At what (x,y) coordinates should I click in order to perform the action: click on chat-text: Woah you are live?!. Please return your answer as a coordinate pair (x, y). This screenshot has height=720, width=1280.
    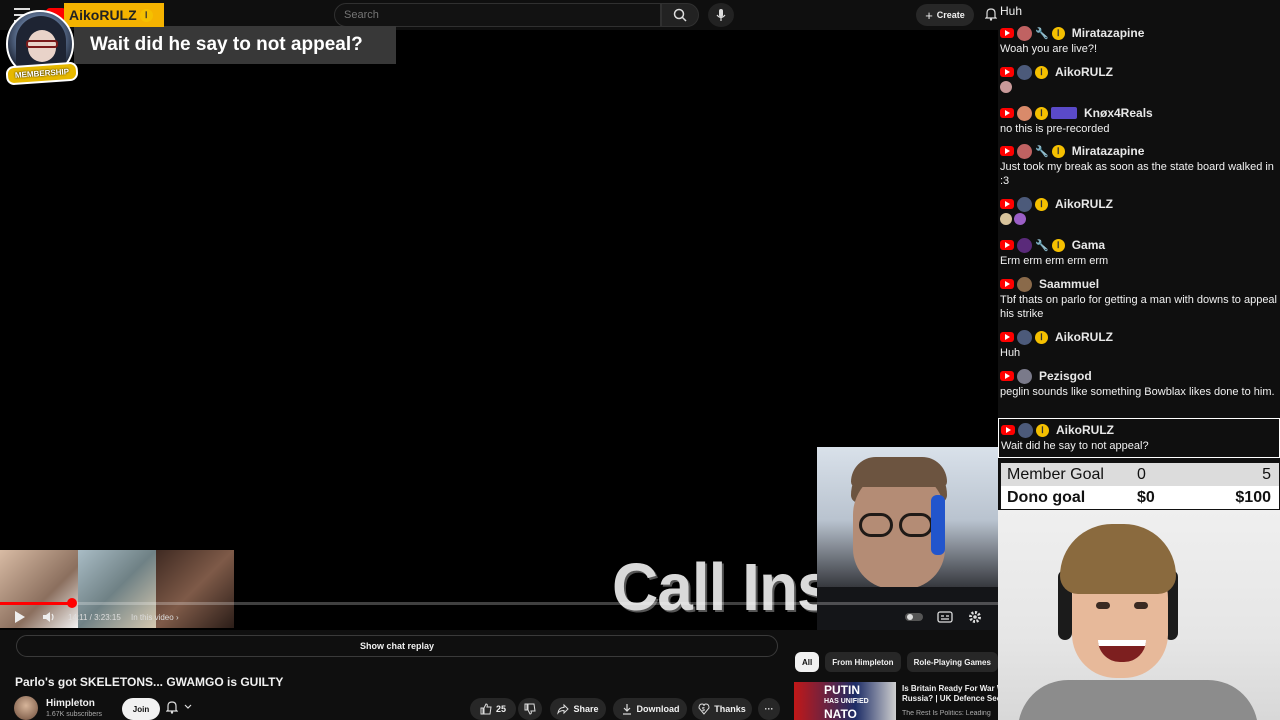
    Looking at the image, I should click on (1049, 49).